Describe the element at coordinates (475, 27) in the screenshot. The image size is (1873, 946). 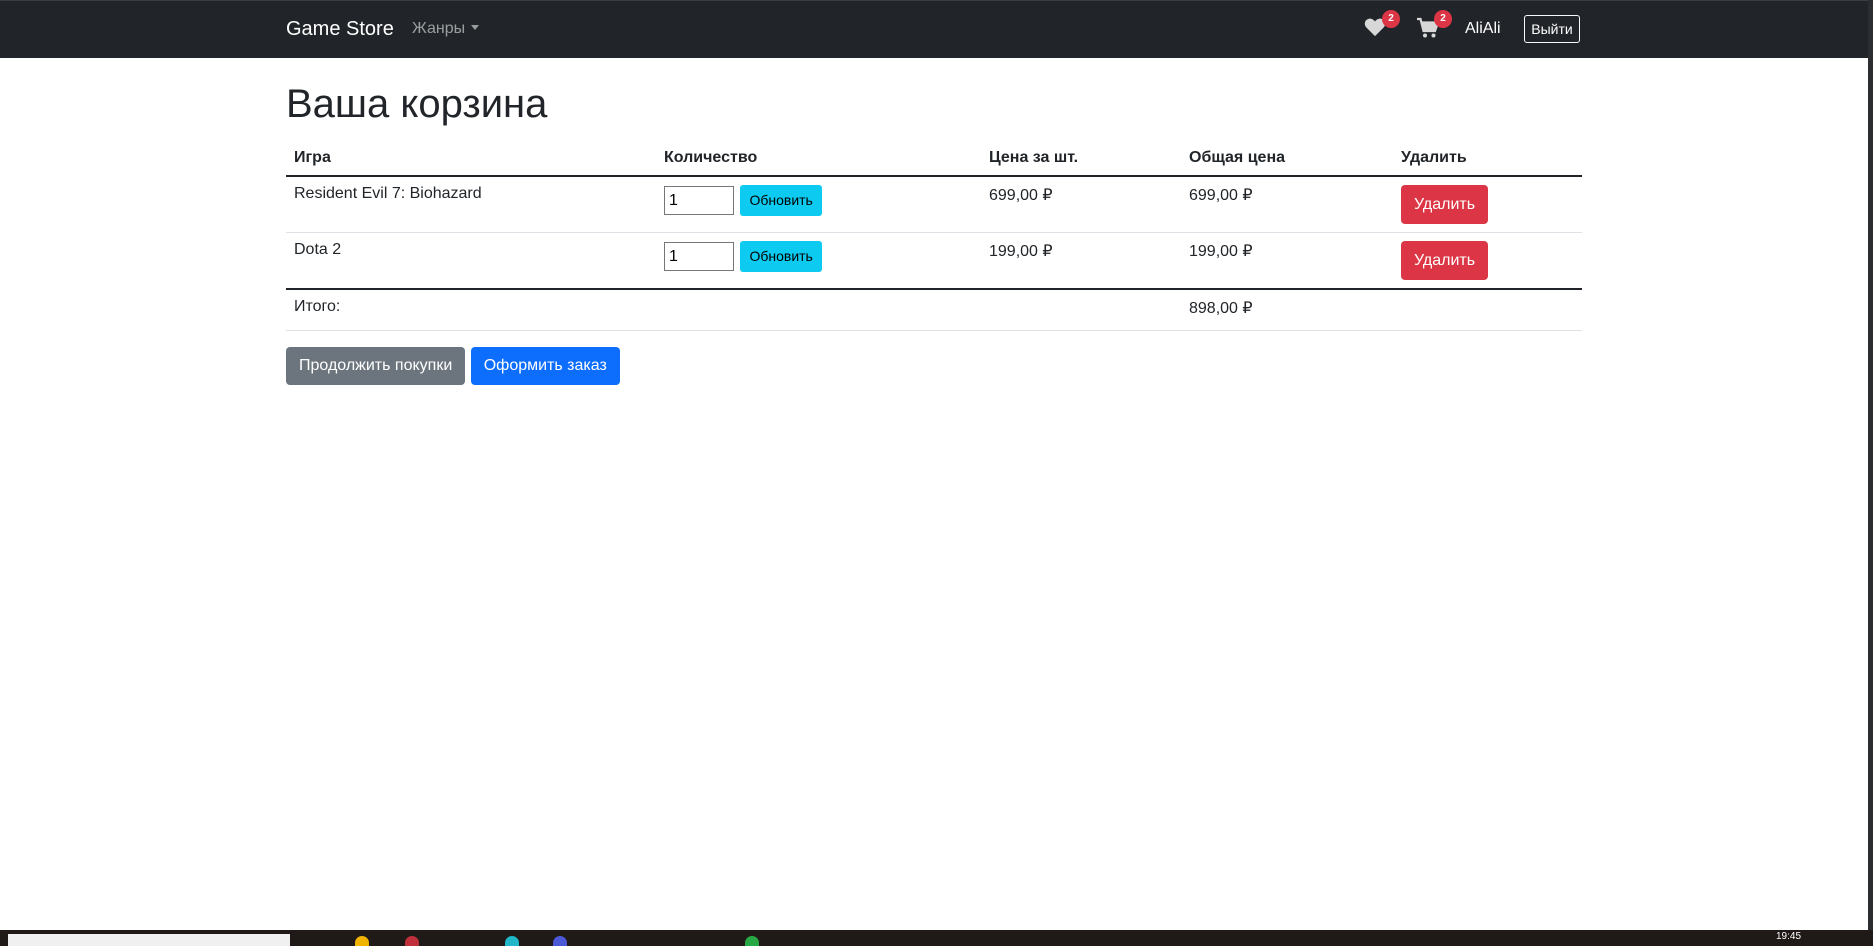
I see `chevron-down-icon` at that location.